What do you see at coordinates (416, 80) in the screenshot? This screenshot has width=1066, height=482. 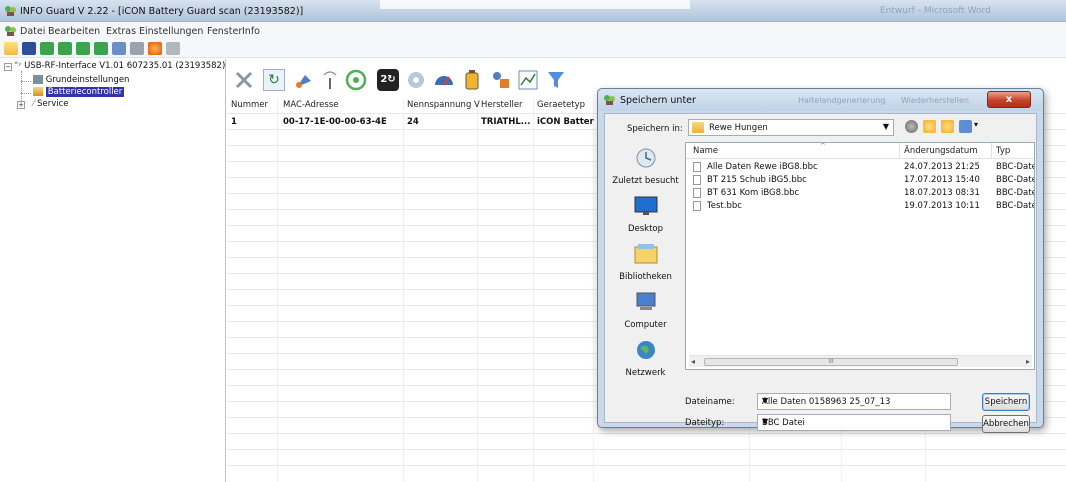 I see `gear-wheel-icon` at bounding box center [416, 80].